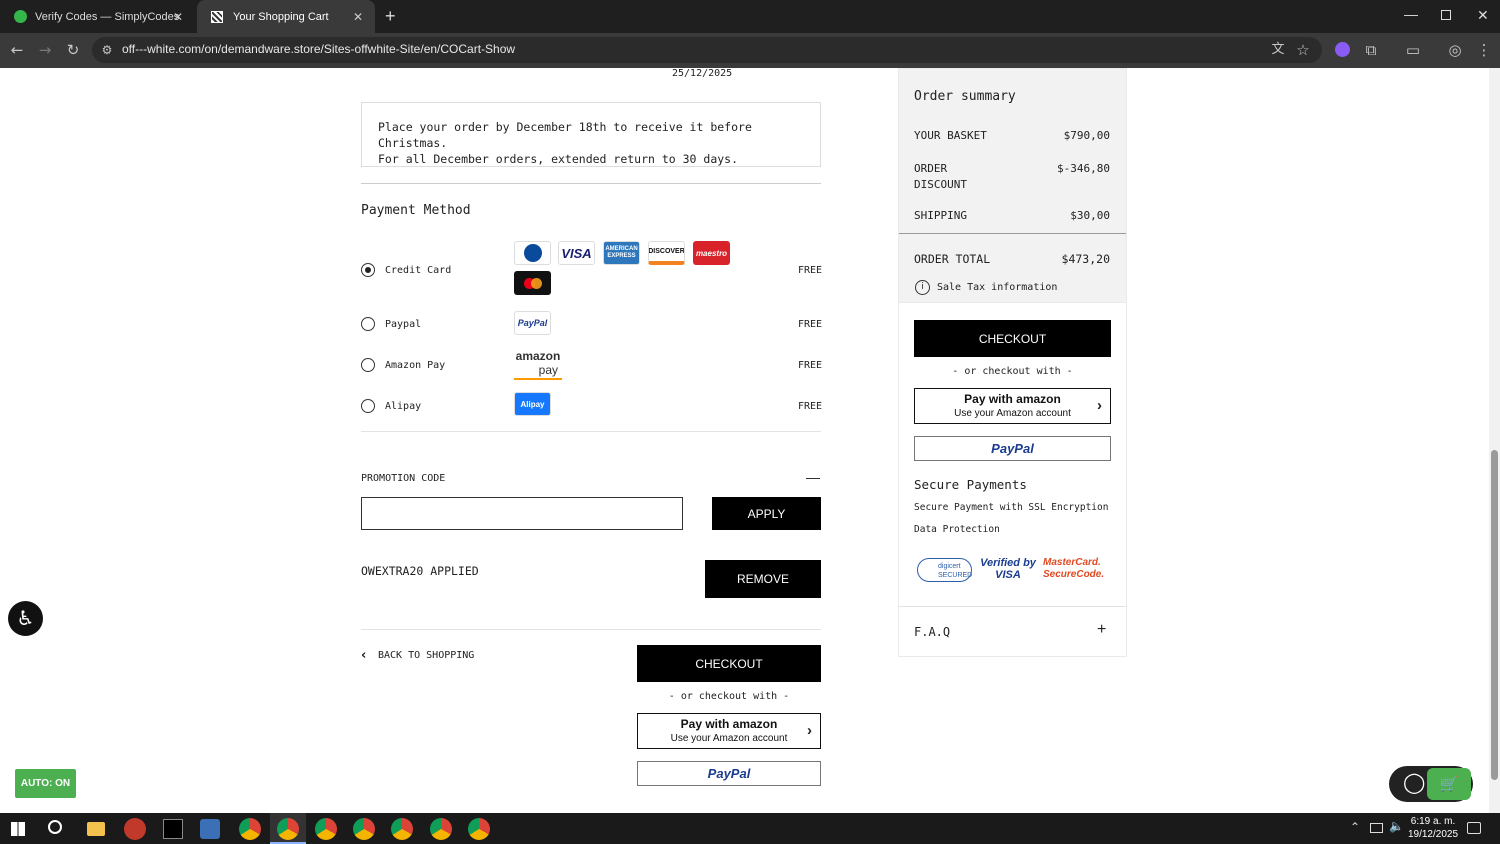 The width and height of the screenshot is (1500, 844). What do you see at coordinates (548, 370) in the screenshot?
I see `pay-wordmark: pay` at bounding box center [548, 370].